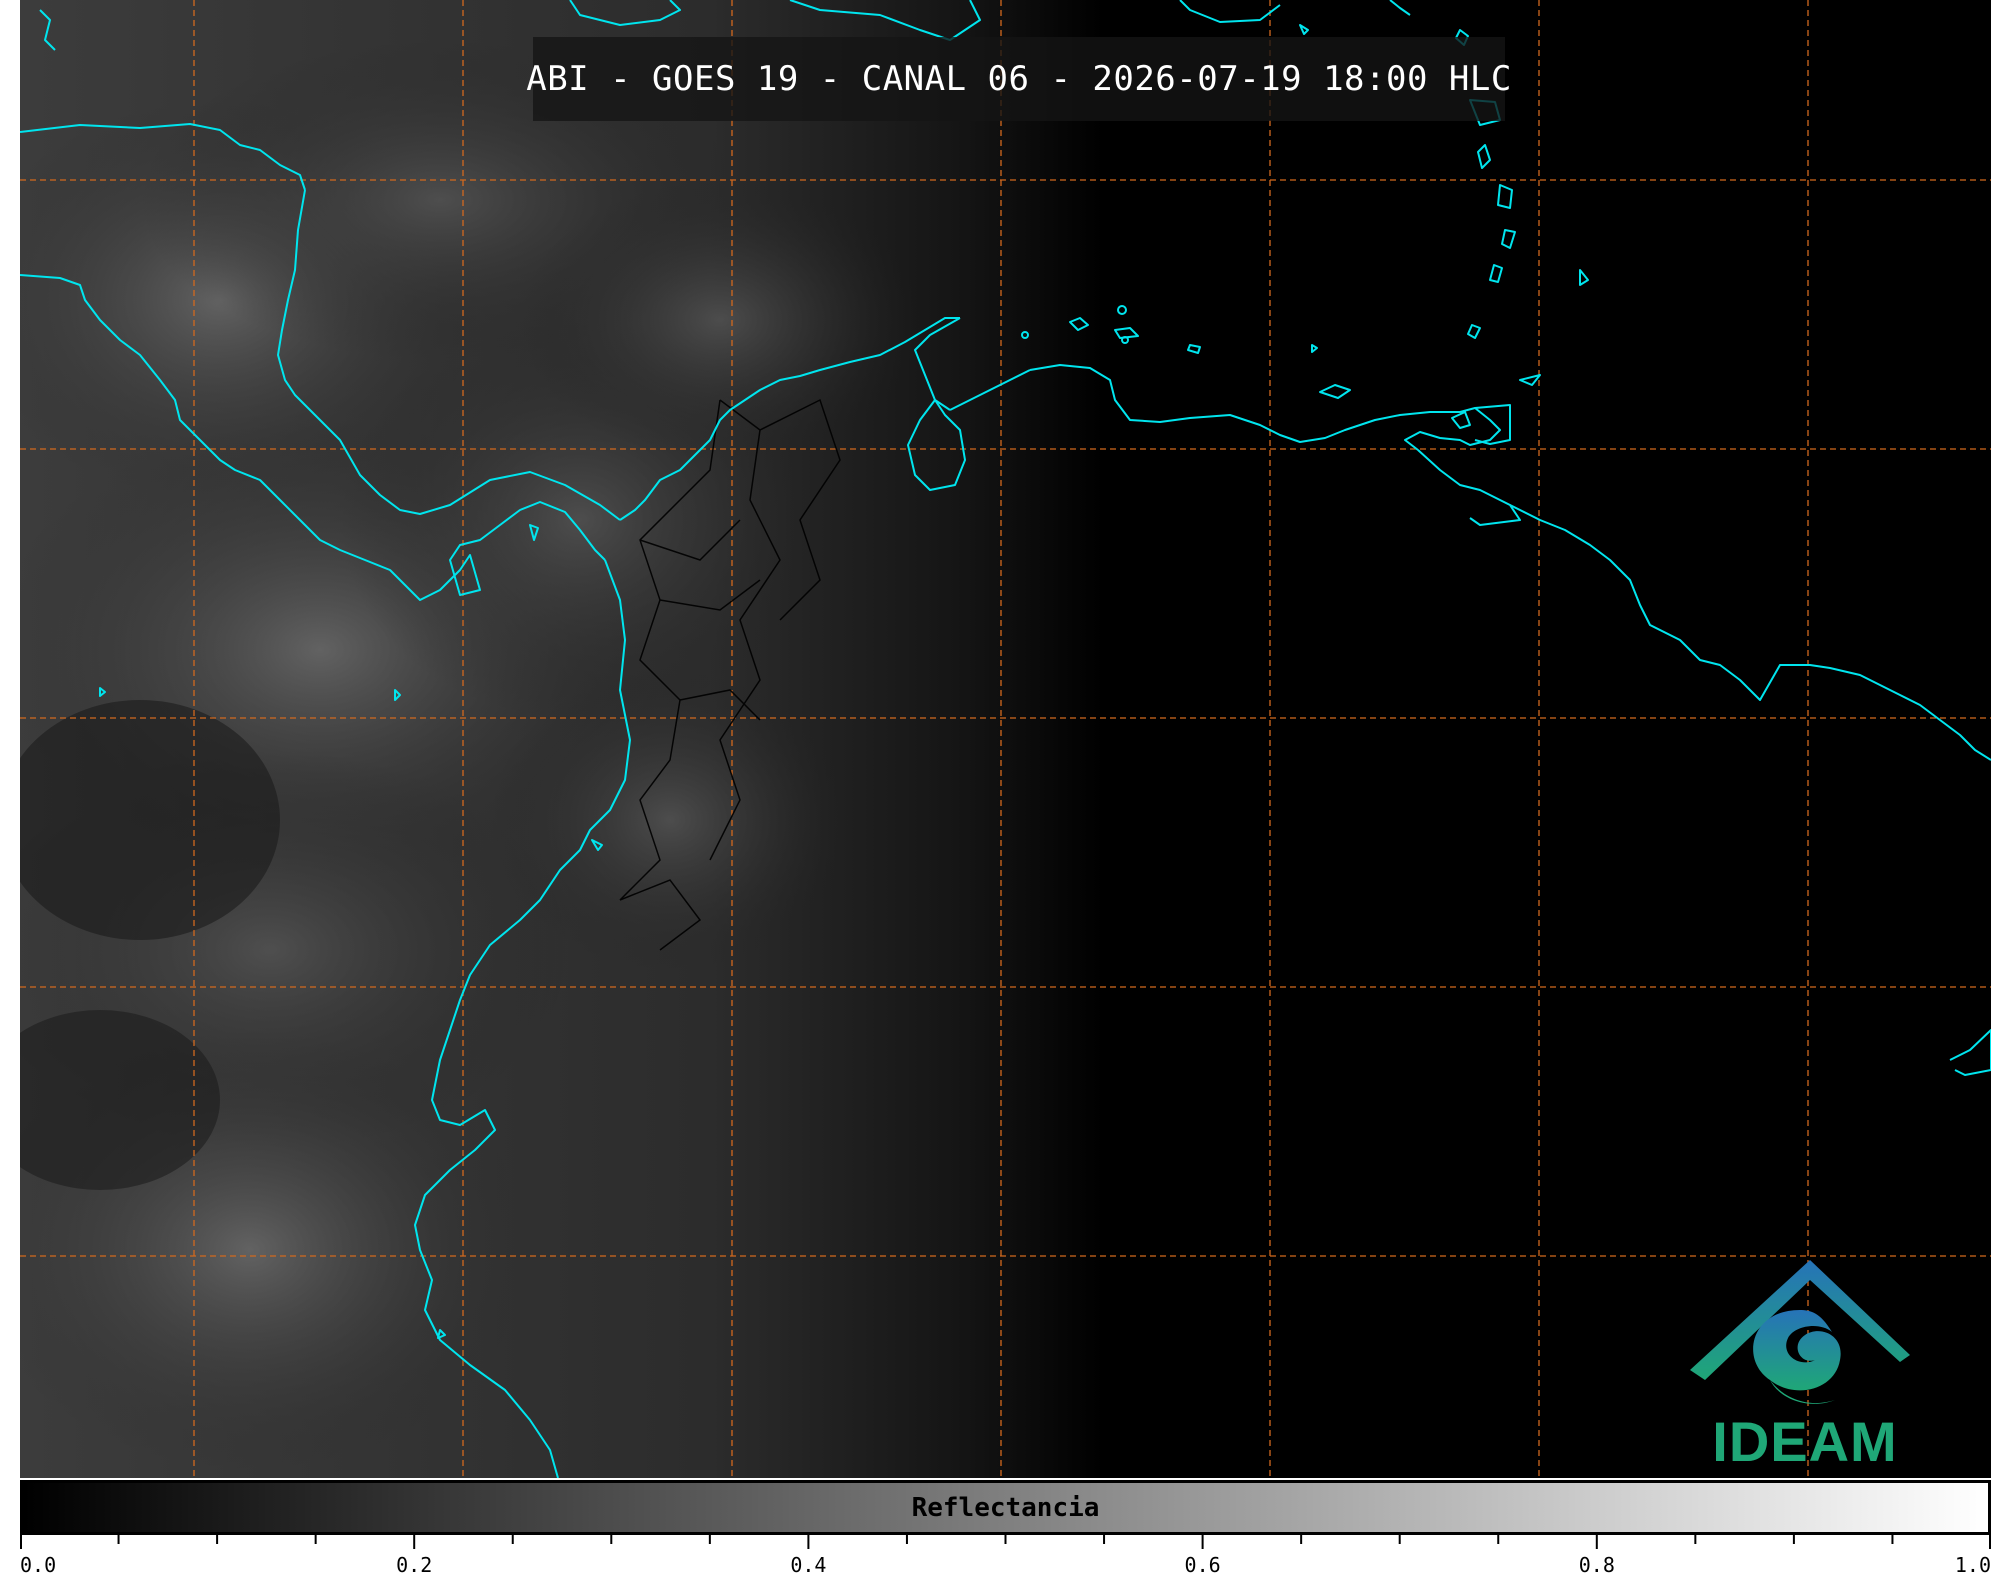  What do you see at coordinates (1800, 1332) in the screenshot?
I see `ideam-logo-icon` at bounding box center [1800, 1332].